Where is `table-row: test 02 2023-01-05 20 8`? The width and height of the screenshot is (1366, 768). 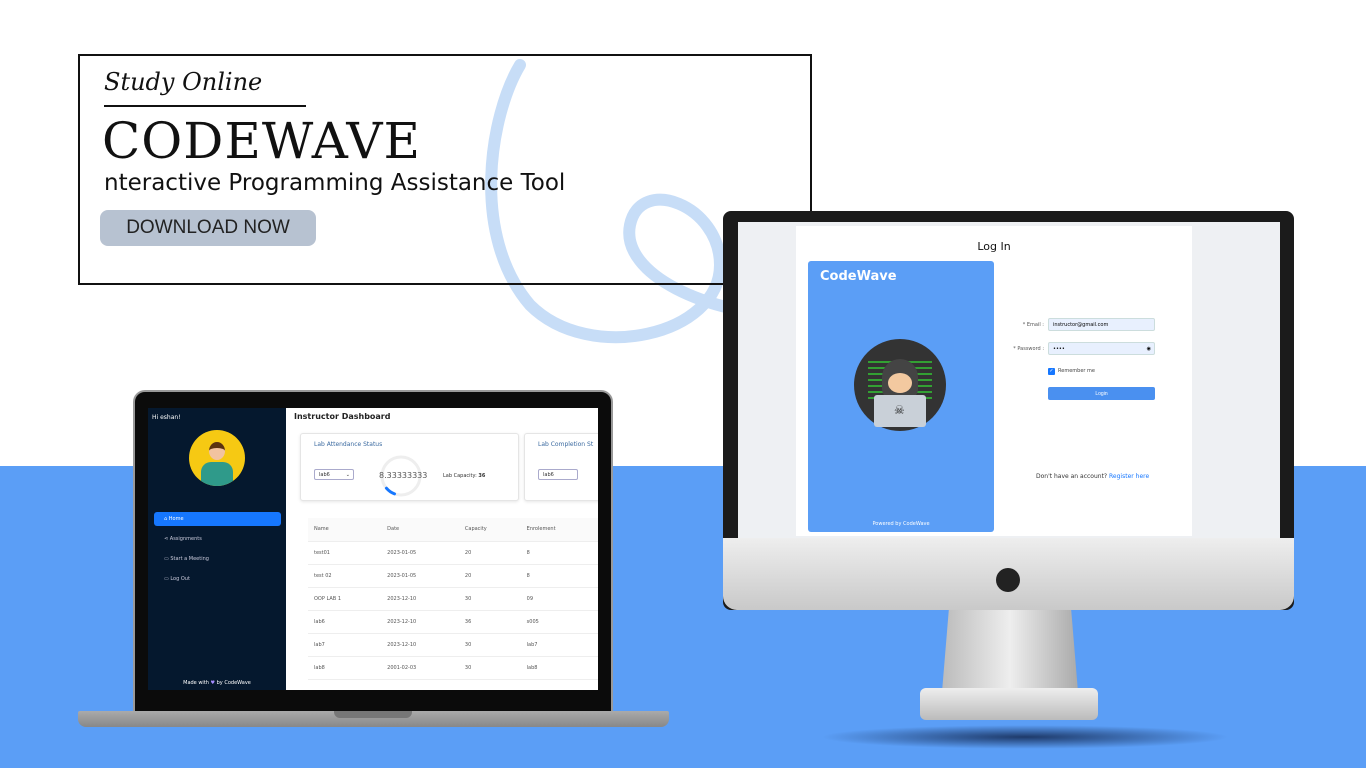 table-row: test 02 2023-01-05 20 8 is located at coordinates (453, 576).